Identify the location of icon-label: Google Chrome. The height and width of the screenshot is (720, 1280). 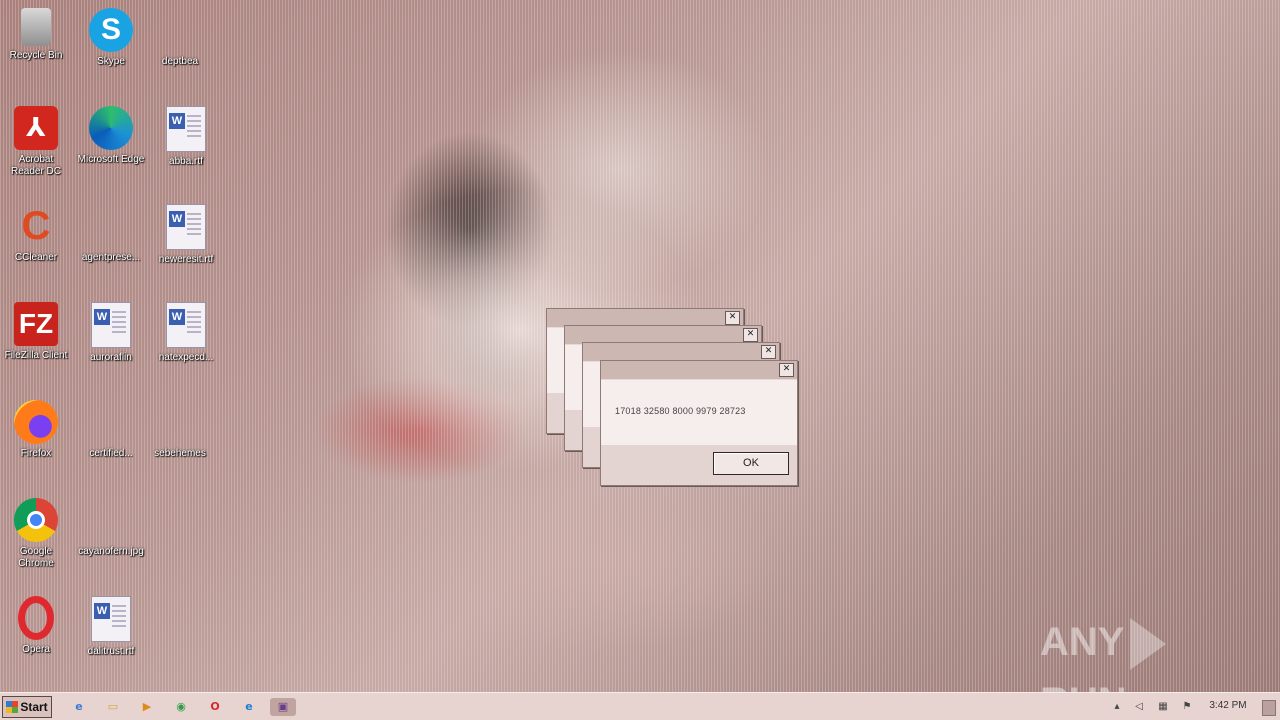
(36, 557).